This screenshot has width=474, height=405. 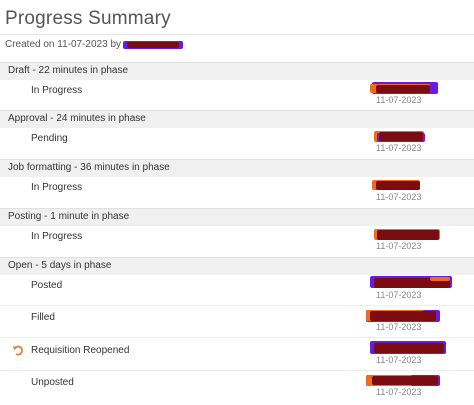 I want to click on status-label: Unposted, so click(x=52, y=382).